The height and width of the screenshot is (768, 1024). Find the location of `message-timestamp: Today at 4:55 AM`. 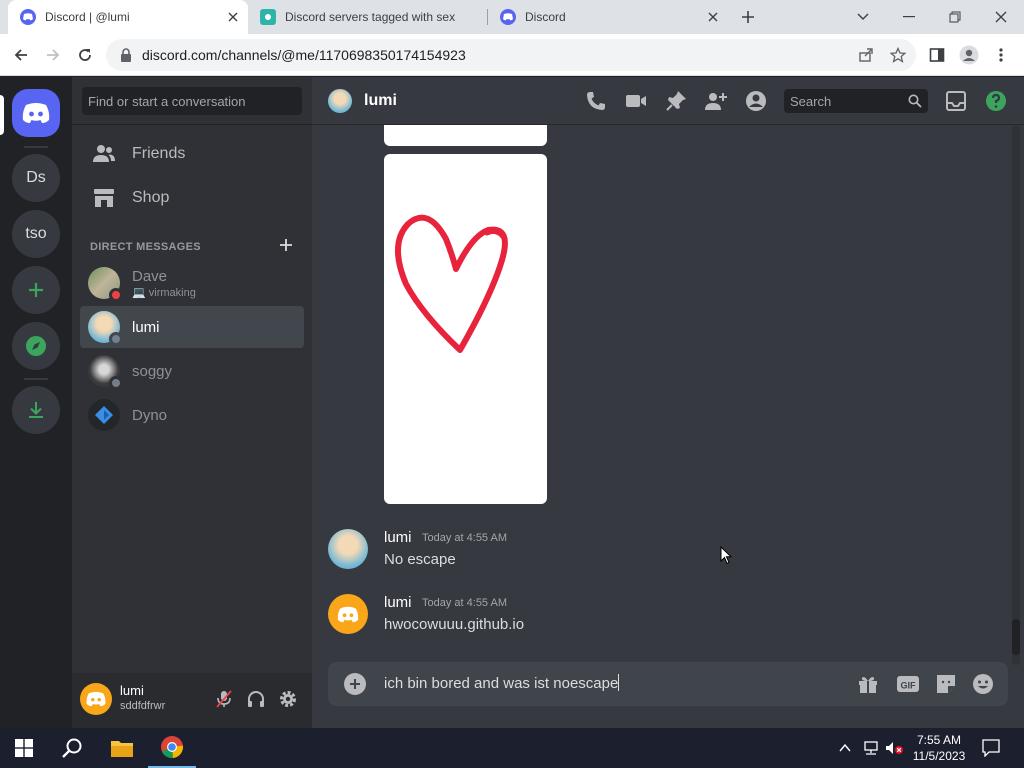

message-timestamp: Today at 4:55 AM is located at coordinates (464, 538).